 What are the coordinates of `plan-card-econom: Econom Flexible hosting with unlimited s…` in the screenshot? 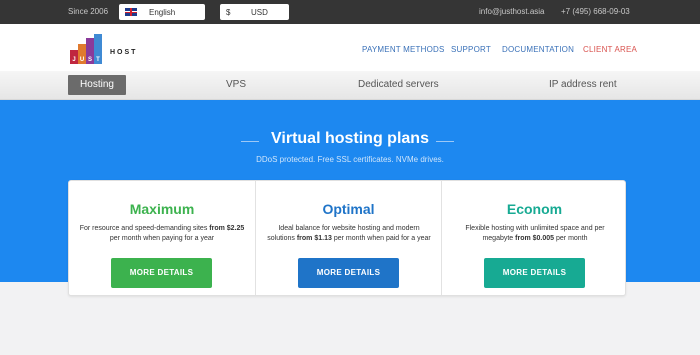 It's located at (534, 238).